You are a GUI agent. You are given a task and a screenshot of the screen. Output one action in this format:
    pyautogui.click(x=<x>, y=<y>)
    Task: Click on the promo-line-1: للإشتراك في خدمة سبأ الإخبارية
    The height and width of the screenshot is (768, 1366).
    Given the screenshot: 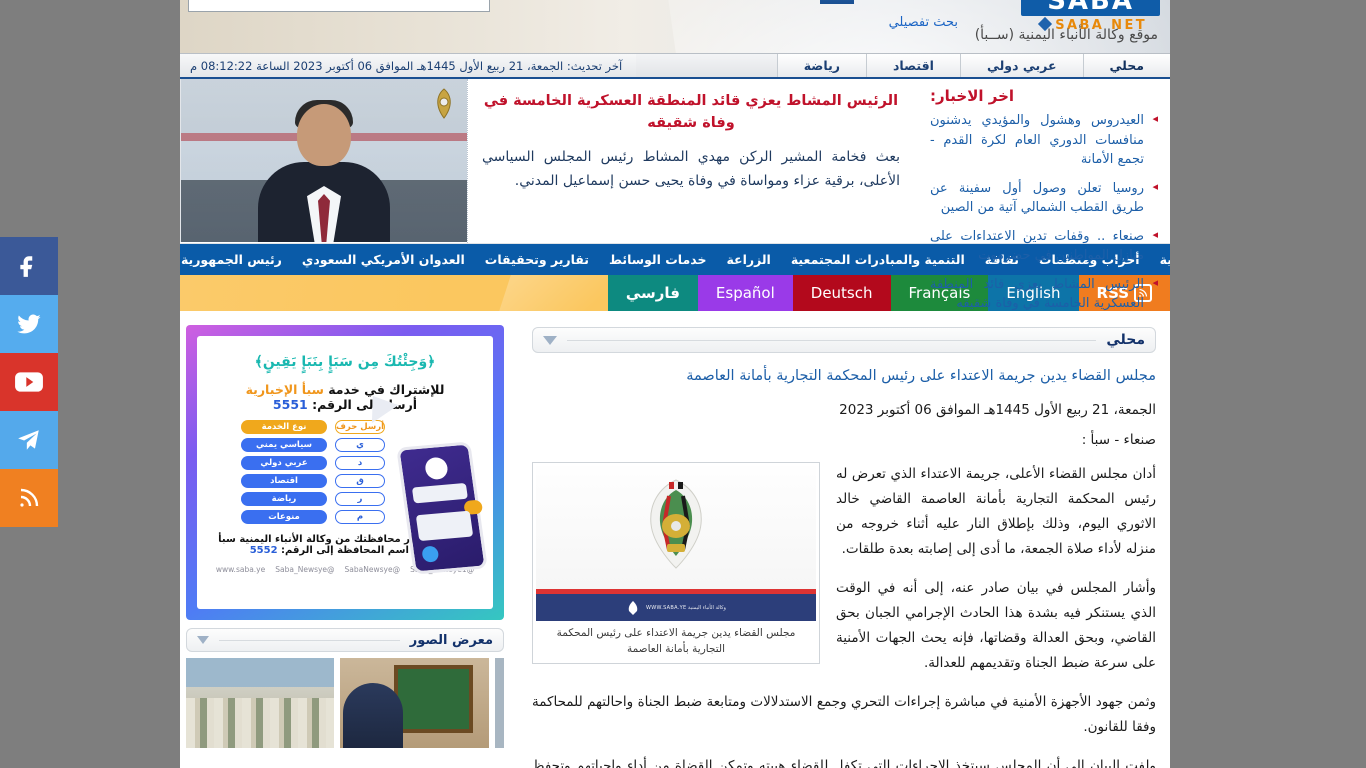 What is the action you would take?
    pyautogui.click(x=345, y=389)
    